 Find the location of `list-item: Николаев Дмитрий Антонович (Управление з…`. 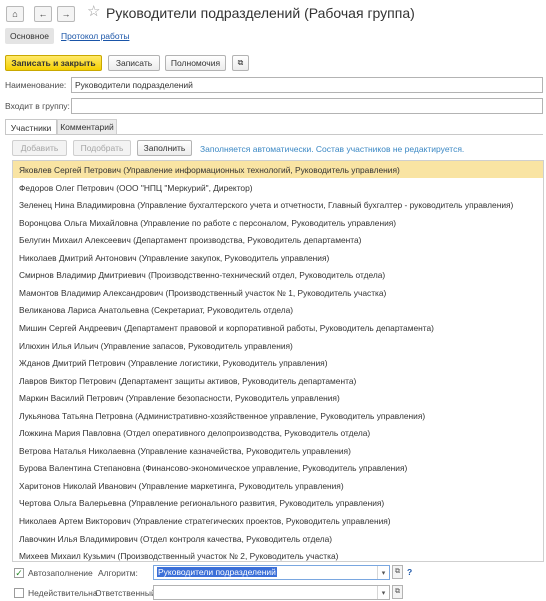

list-item: Николаев Дмитрий Антонович (Управление з… is located at coordinates (278, 257).